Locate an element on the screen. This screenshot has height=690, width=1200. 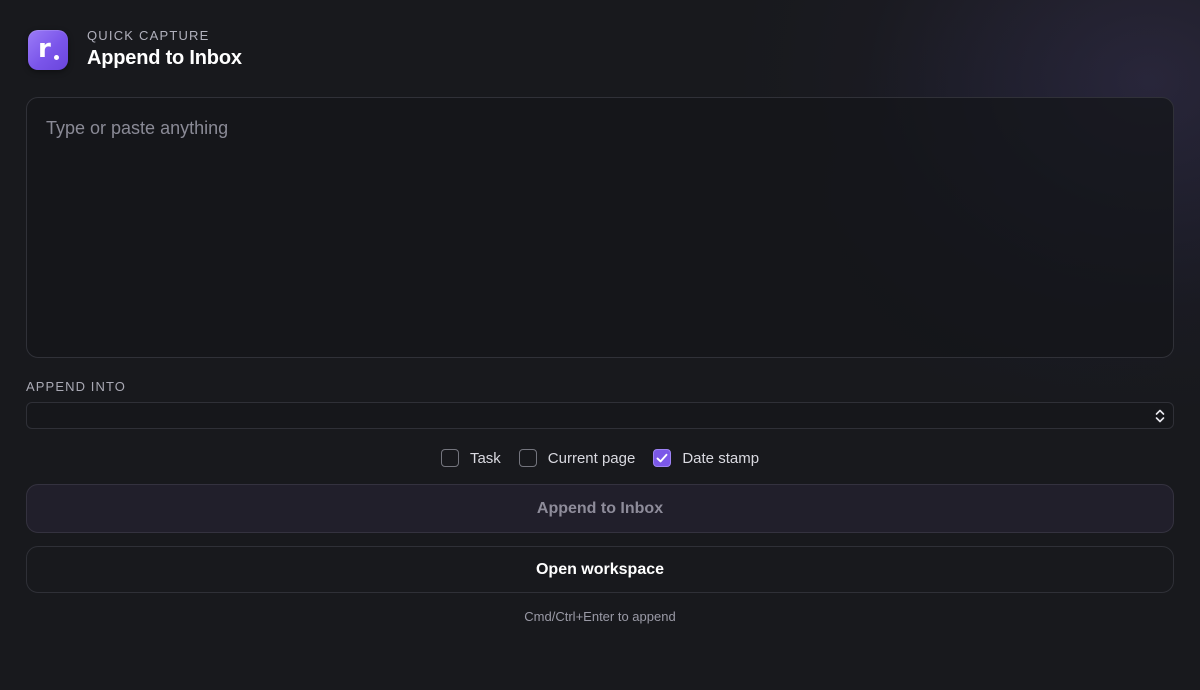
append-into-label: APPEND INTO is located at coordinates (76, 386).